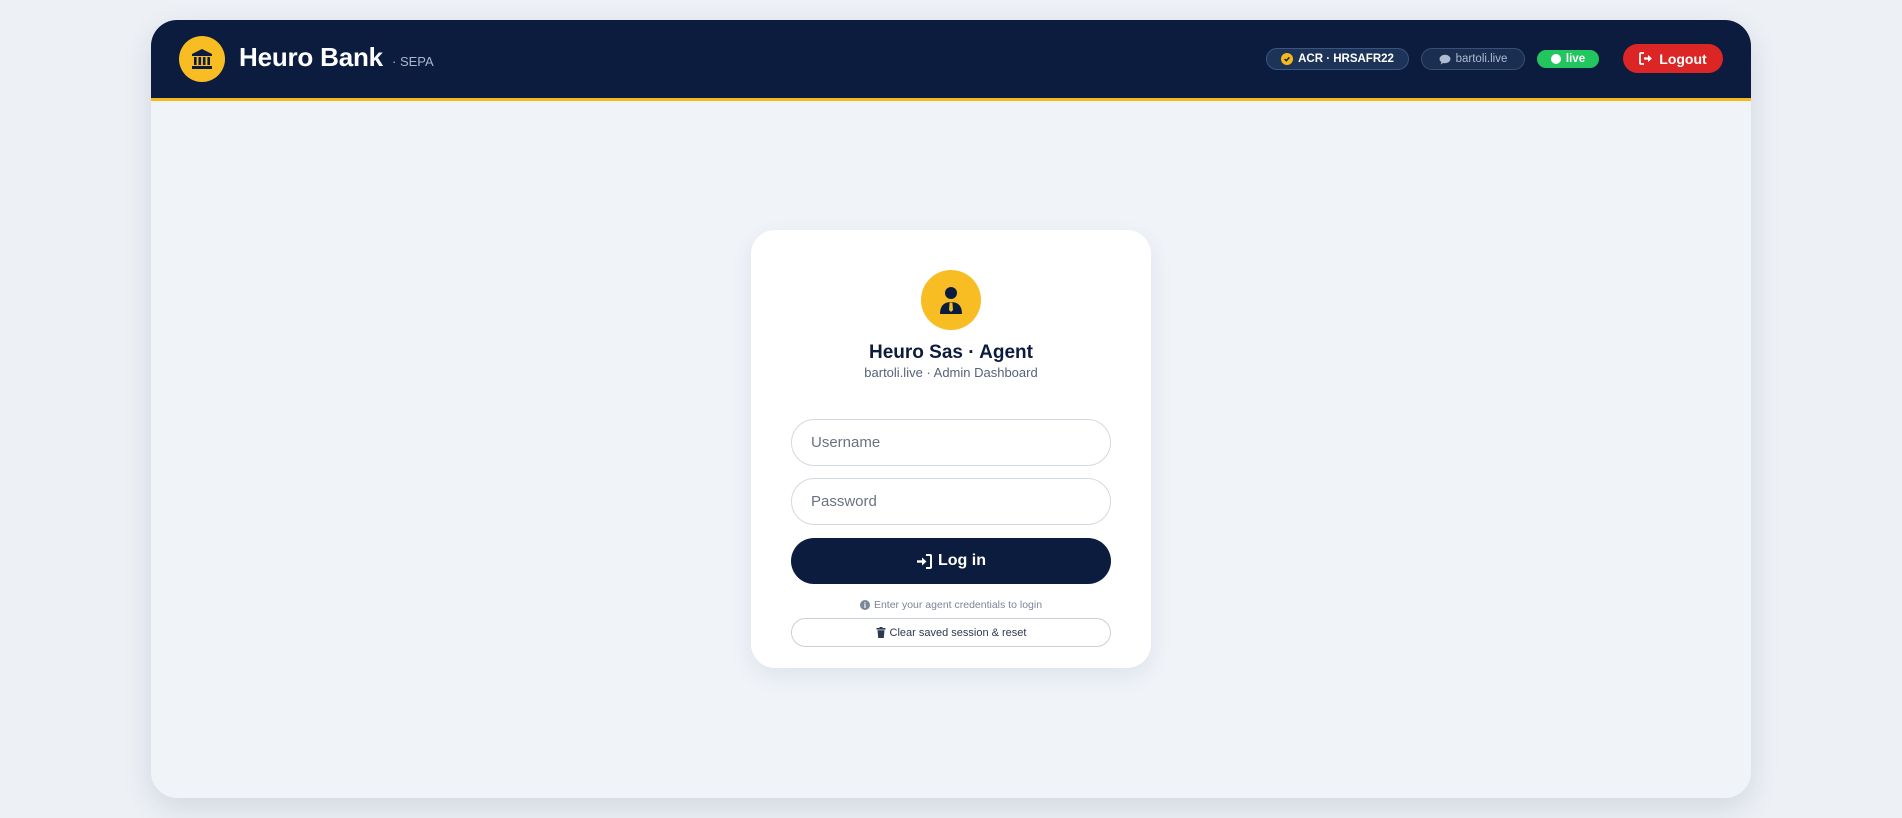 The width and height of the screenshot is (1902, 818). I want to click on login-button-label: Log in, so click(962, 560).